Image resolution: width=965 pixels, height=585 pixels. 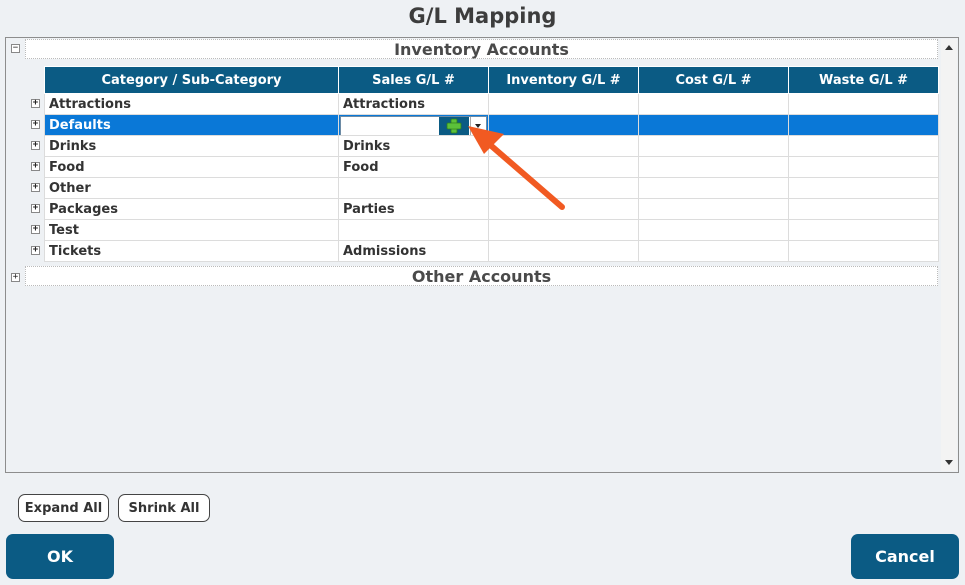 I want to click on category-label: Test, so click(x=64, y=230).